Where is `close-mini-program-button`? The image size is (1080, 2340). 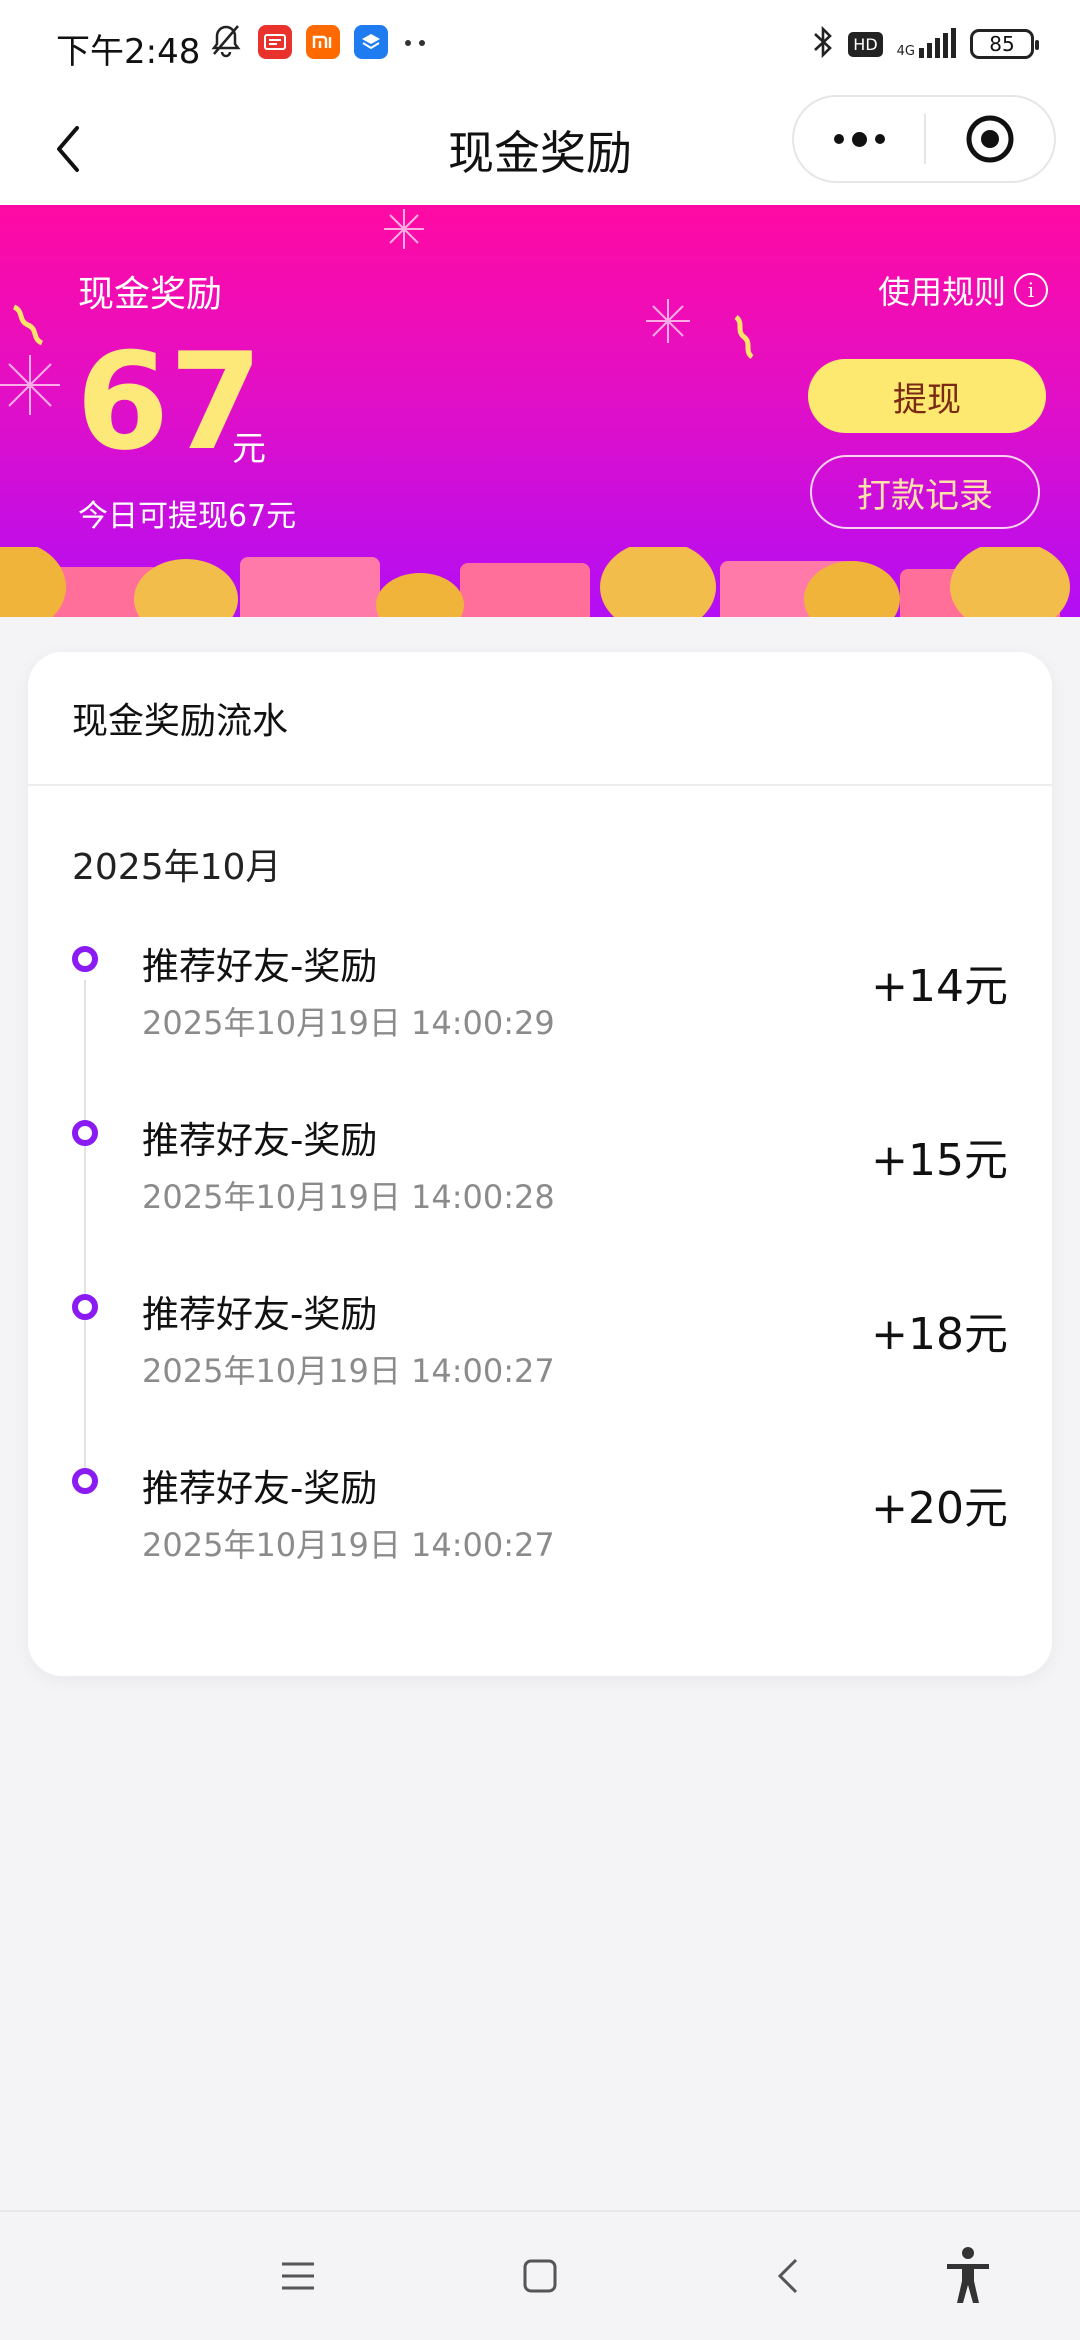 close-mini-program-button is located at coordinates (990, 139).